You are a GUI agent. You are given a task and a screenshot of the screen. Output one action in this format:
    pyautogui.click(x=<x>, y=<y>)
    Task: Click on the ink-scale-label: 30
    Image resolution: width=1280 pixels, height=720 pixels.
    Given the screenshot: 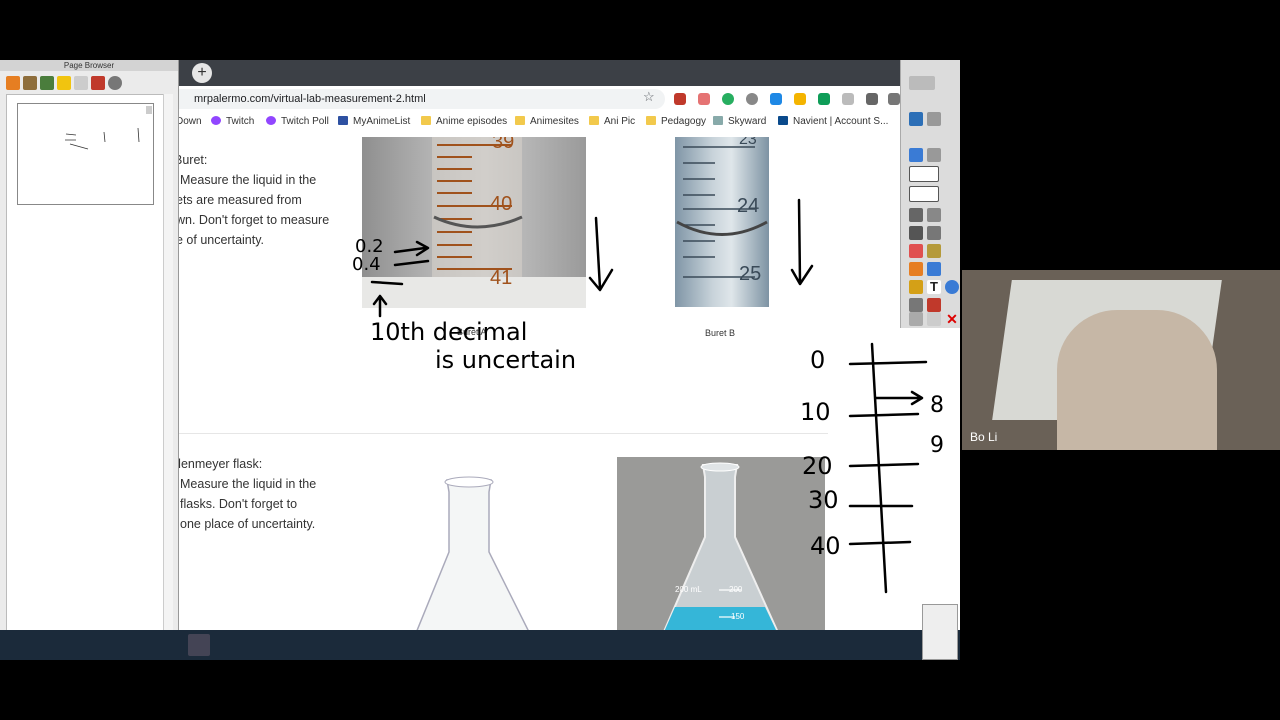 What is the action you would take?
    pyautogui.click(x=823, y=500)
    